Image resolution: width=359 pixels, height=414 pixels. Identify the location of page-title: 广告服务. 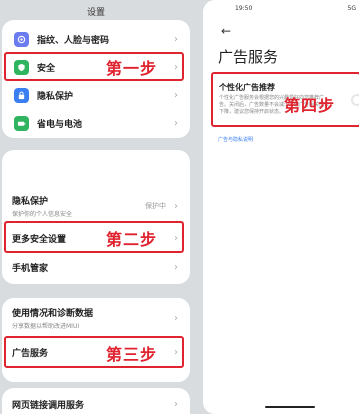
(248, 57).